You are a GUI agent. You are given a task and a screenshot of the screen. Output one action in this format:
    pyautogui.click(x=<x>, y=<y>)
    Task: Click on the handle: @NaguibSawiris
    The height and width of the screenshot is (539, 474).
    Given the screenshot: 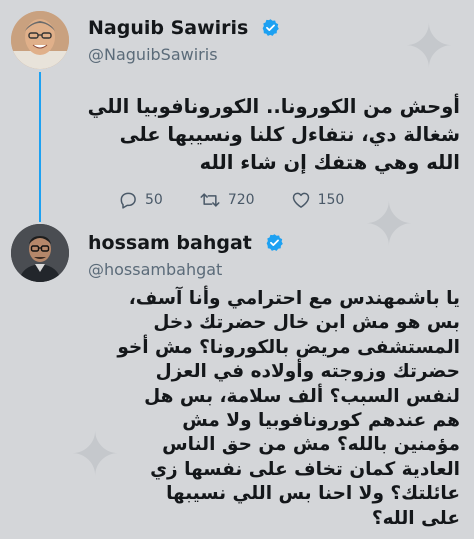 What is the action you would take?
    pyautogui.click(x=153, y=54)
    